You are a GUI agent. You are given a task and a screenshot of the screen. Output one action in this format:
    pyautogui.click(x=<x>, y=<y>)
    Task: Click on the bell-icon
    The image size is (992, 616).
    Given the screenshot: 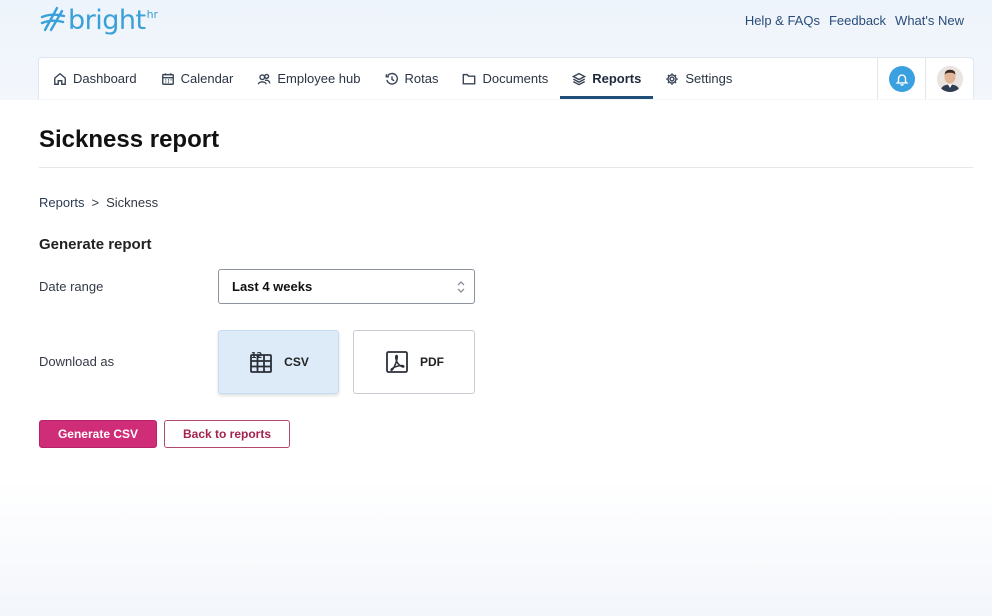 What is the action you would take?
    pyautogui.click(x=901, y=79)
    